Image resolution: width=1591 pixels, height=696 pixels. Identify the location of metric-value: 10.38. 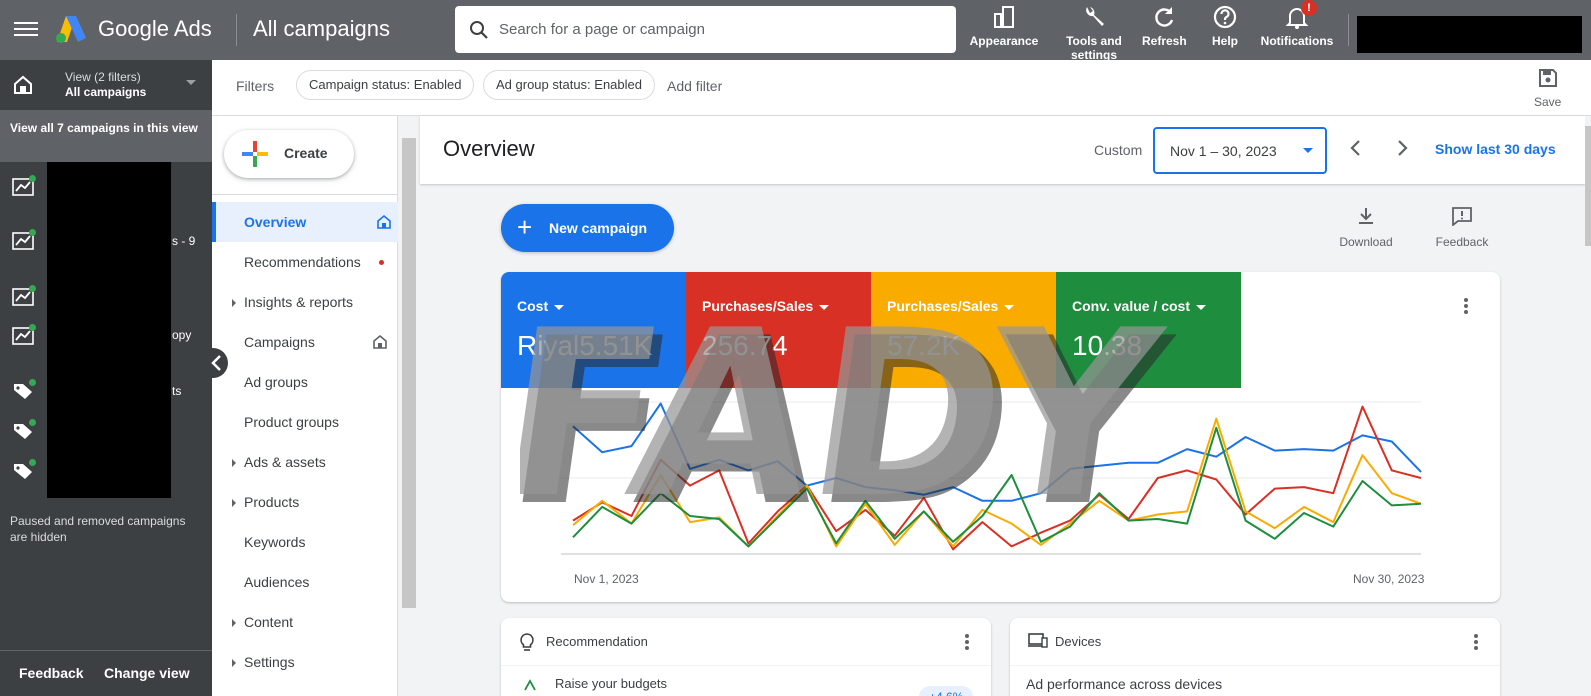
(1107, 345).